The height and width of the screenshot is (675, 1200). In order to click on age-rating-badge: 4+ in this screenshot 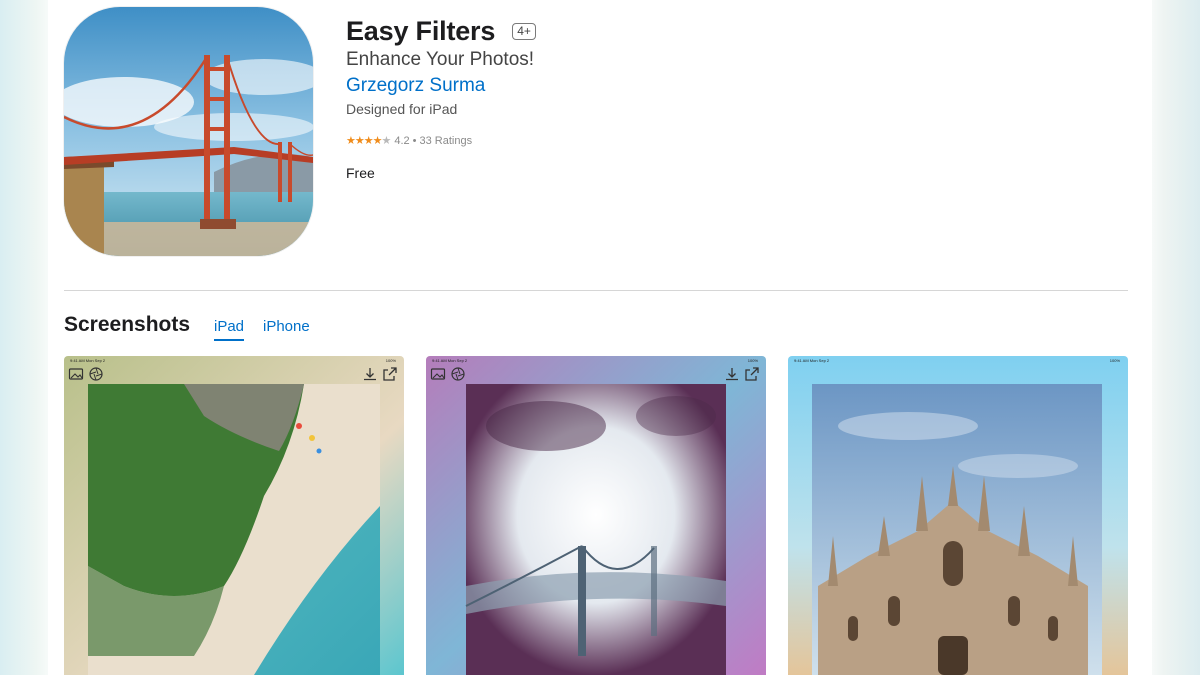, I will do `click(524, 31)`.